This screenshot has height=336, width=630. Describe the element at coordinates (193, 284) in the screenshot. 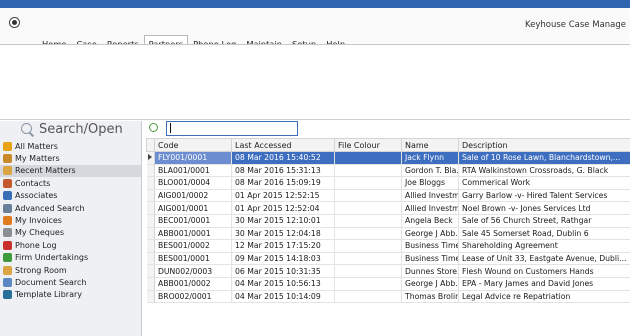

I see `cell-code: ABB001/0002` at that location.